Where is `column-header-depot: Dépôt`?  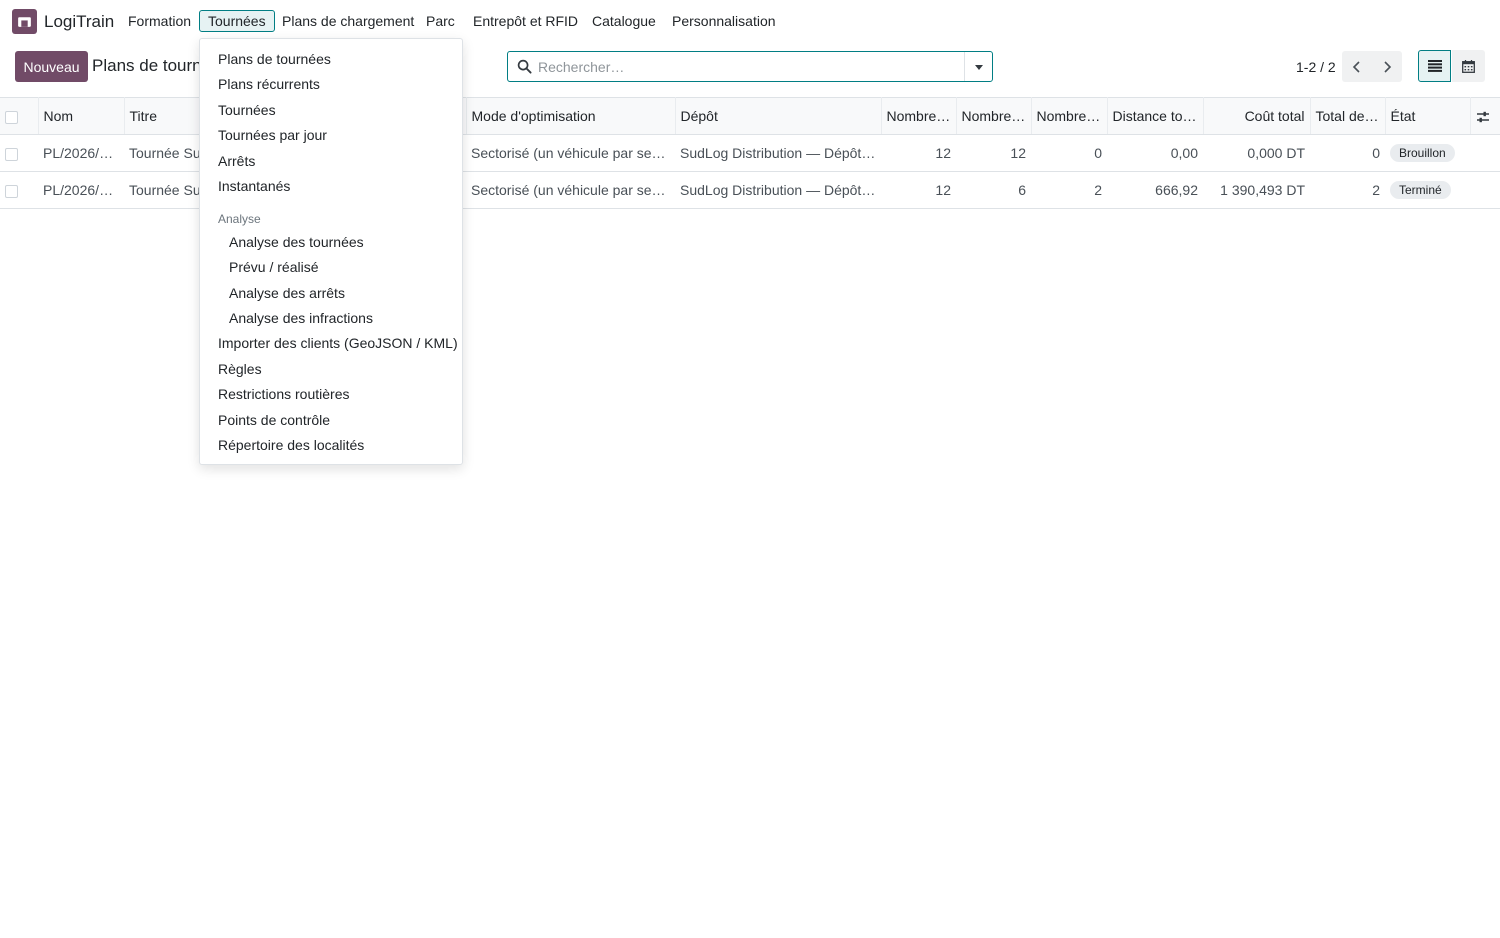 column-header-depot: Dépôt is located at coordinates (777, 116).